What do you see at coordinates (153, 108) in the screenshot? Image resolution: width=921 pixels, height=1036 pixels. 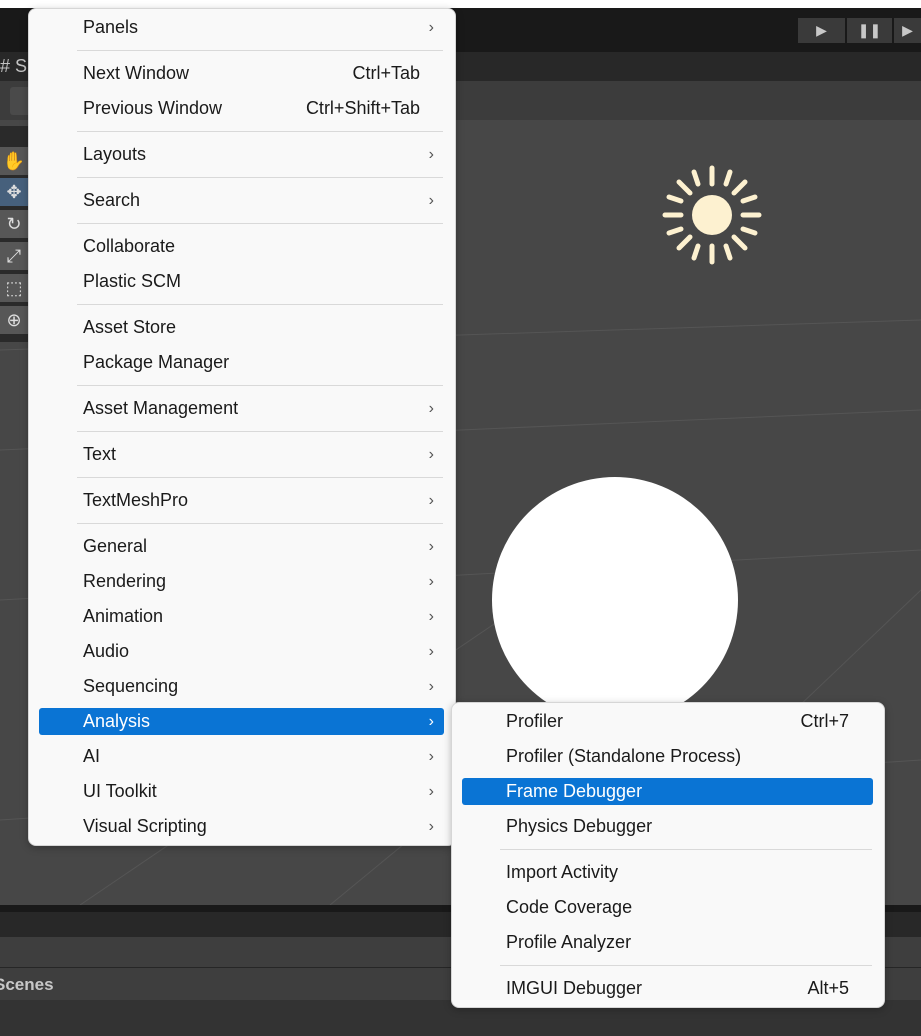 I see `menu-item-label: Previous Window` at bounding box center [153, 108].